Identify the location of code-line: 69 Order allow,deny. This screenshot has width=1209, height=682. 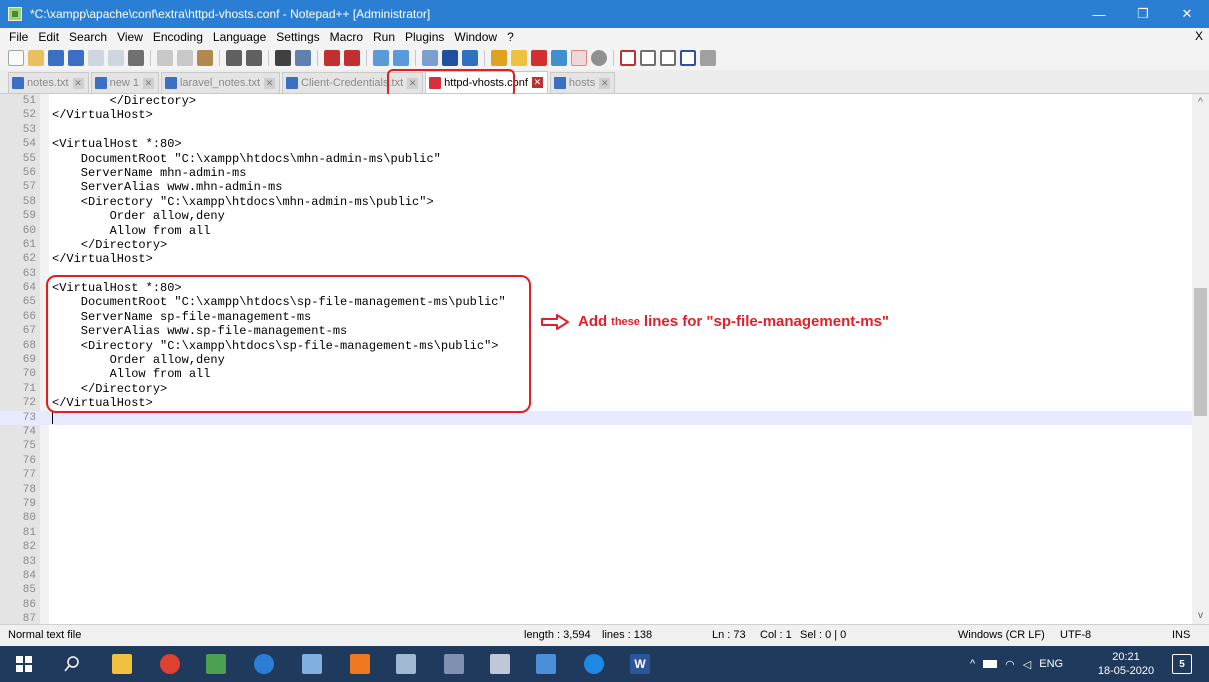
(596, 360).